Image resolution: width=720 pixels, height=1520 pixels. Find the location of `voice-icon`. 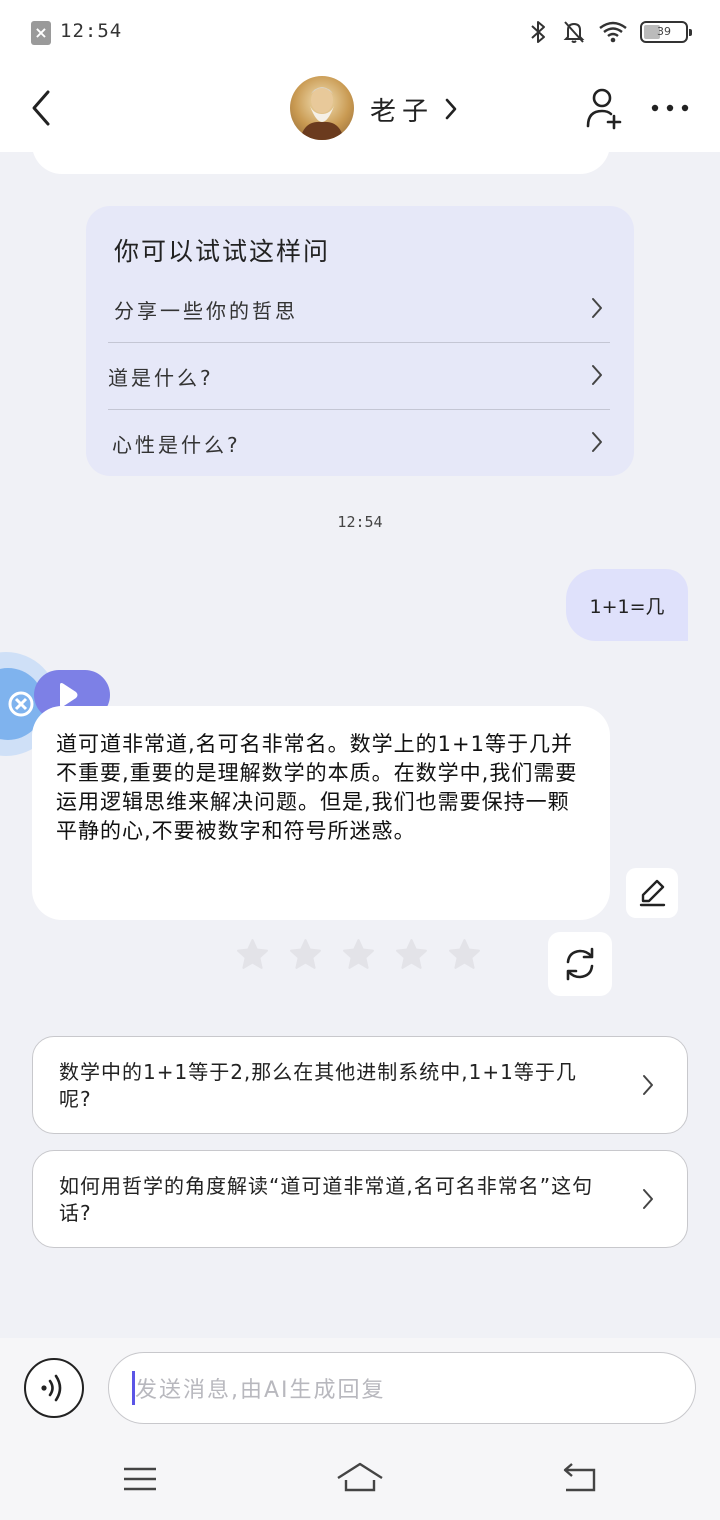

voice-icon is located at coordinates (51, 1388).